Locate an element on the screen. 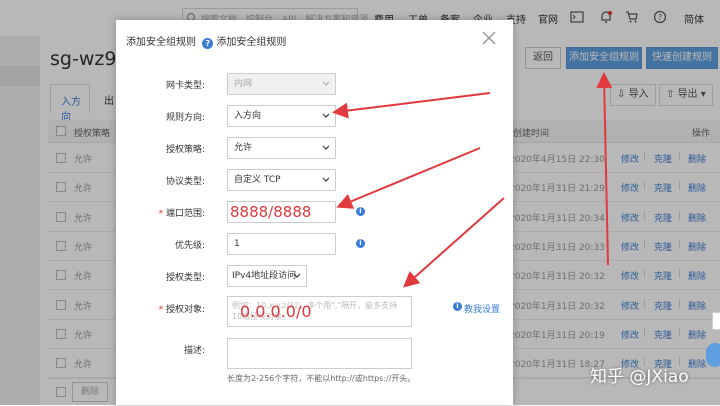 The width and height of the screenshot is (720, 406). feedback-widget is located at coordinates (716, 321).